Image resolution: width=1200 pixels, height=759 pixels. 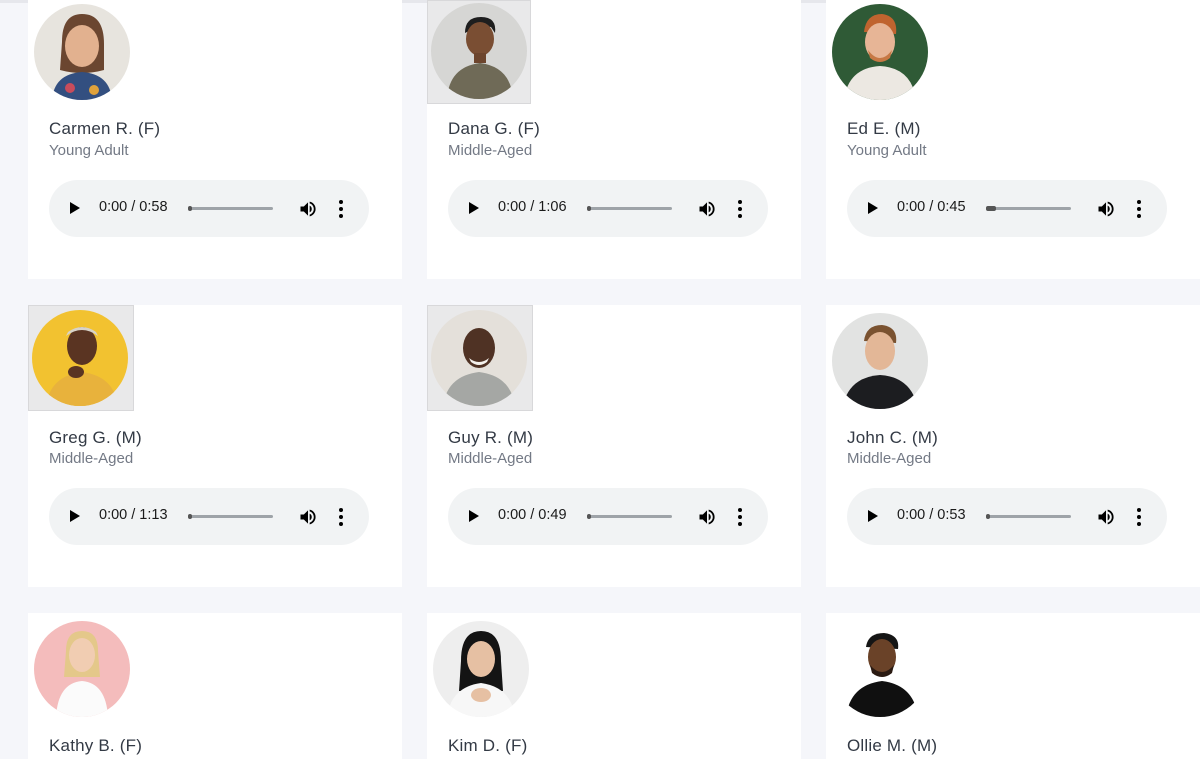 I want to click on voice-card: Kim D. (F), so click(x=614, y=686).